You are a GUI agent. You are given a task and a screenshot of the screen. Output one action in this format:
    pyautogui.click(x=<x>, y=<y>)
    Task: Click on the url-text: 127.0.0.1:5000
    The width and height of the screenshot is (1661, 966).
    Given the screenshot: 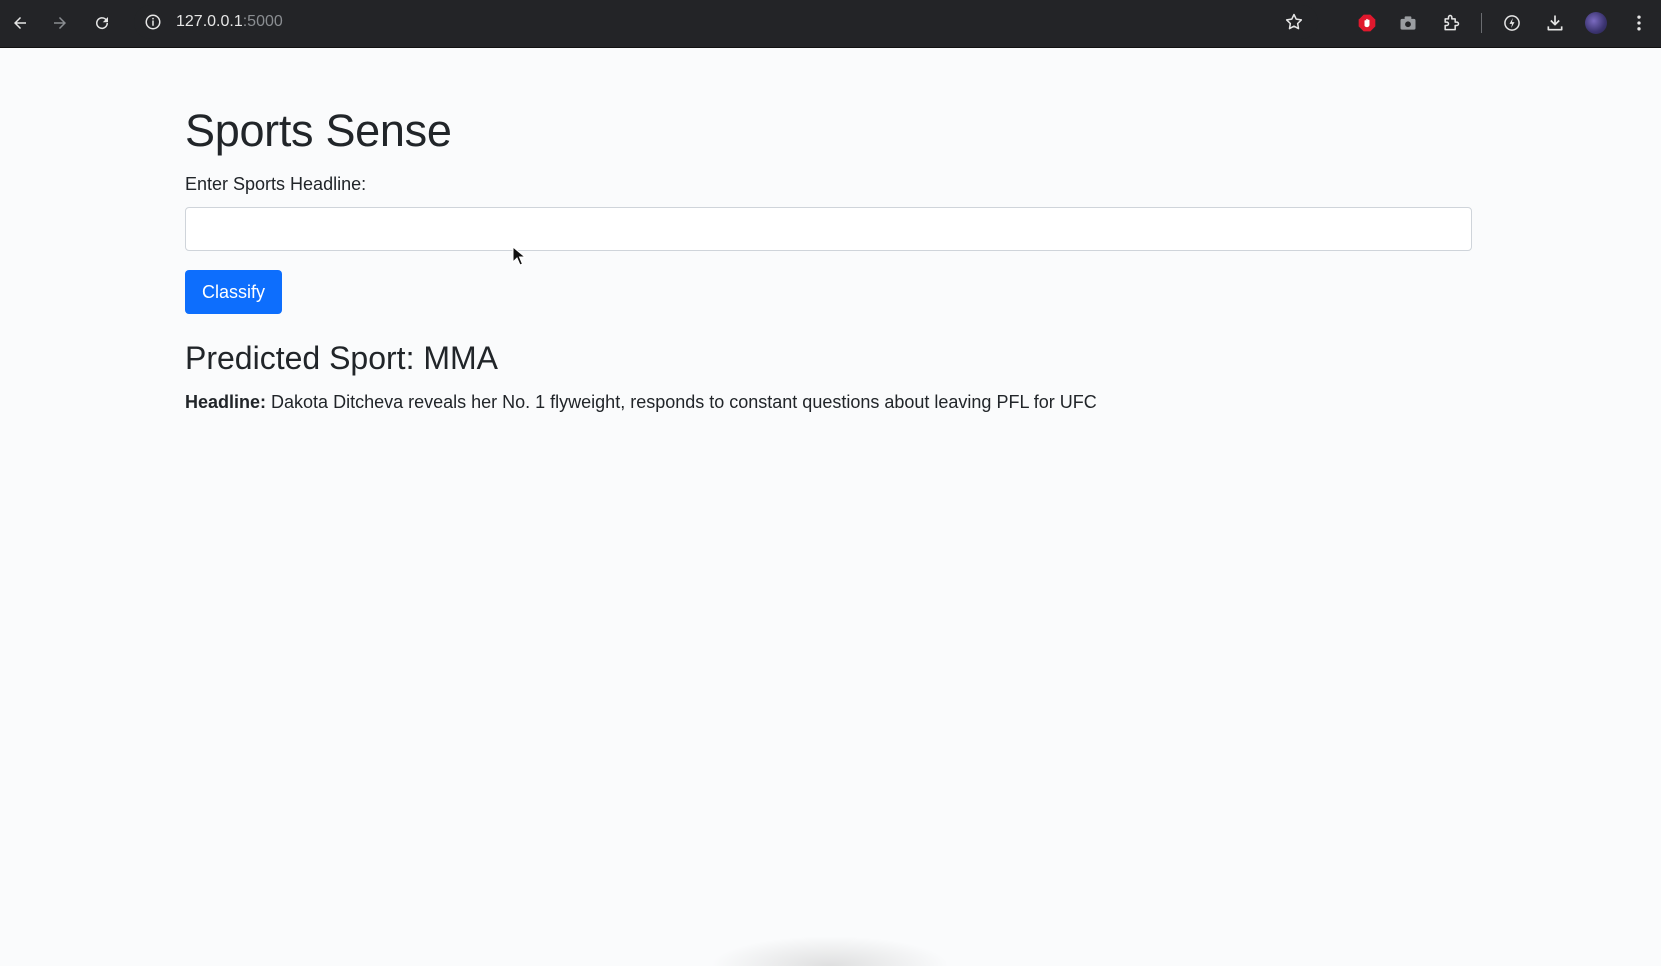 What is the action you would take?
    pyautogui.click(x=229, y=22)
    